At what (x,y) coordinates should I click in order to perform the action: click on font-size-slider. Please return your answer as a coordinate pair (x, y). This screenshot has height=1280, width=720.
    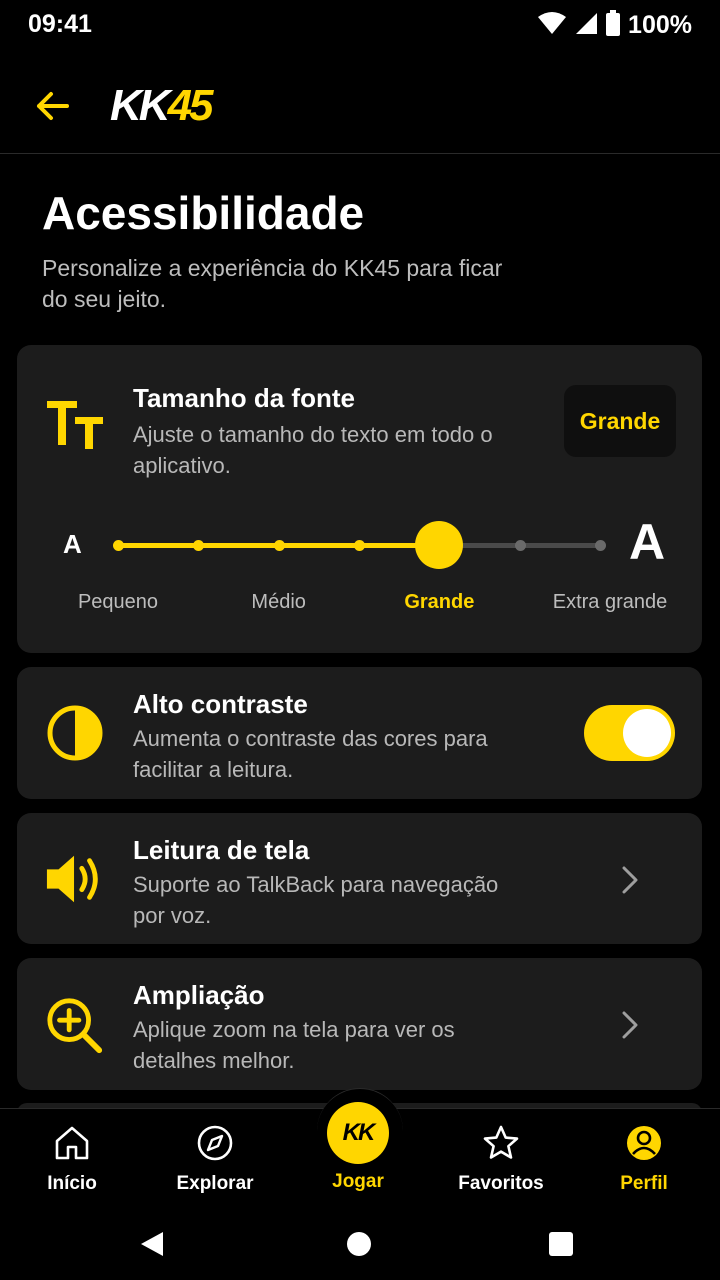
    Looking at the image, I should click on (359, 545).